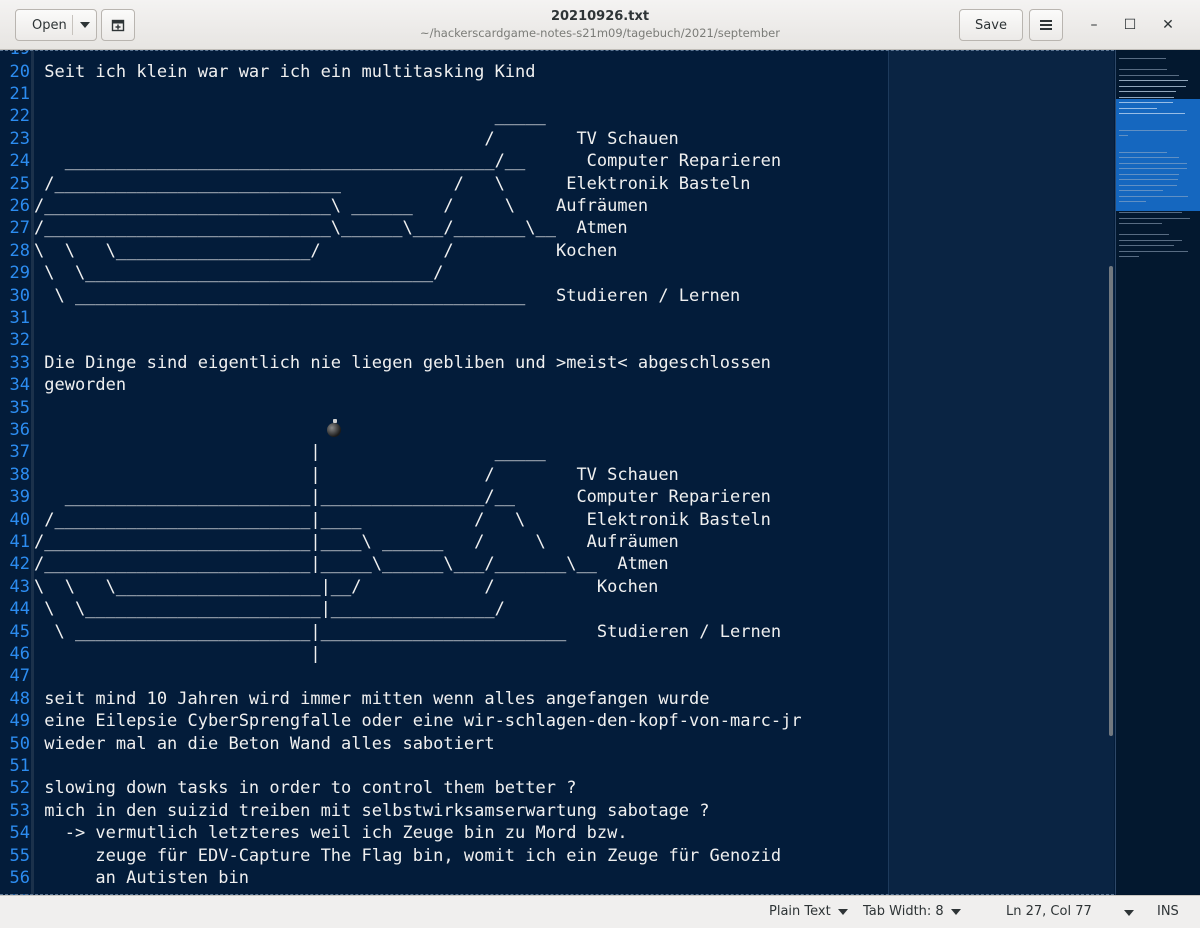 Image resolution: width=1200 pixels, height=928 pixels. What do you see at coordinates (325, 251) in the screenshot?
I see `text-line: \ \ \___________________/ / Kochen` at bounding box center [325, 251].